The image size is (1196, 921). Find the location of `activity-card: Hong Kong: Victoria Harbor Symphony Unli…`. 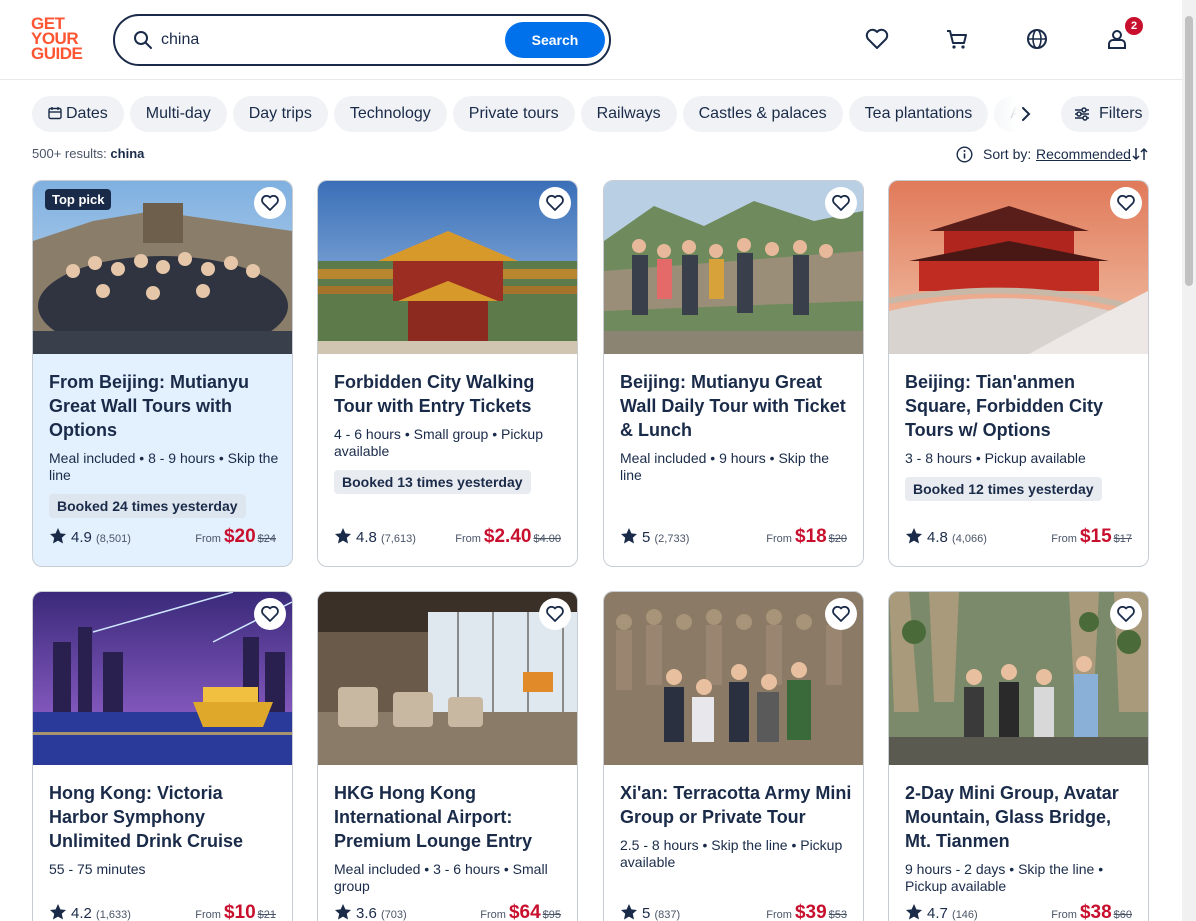

activity-card: Hong Kong: Victoria Harbor Symphony Unli… is located at coordinates (162, 756).